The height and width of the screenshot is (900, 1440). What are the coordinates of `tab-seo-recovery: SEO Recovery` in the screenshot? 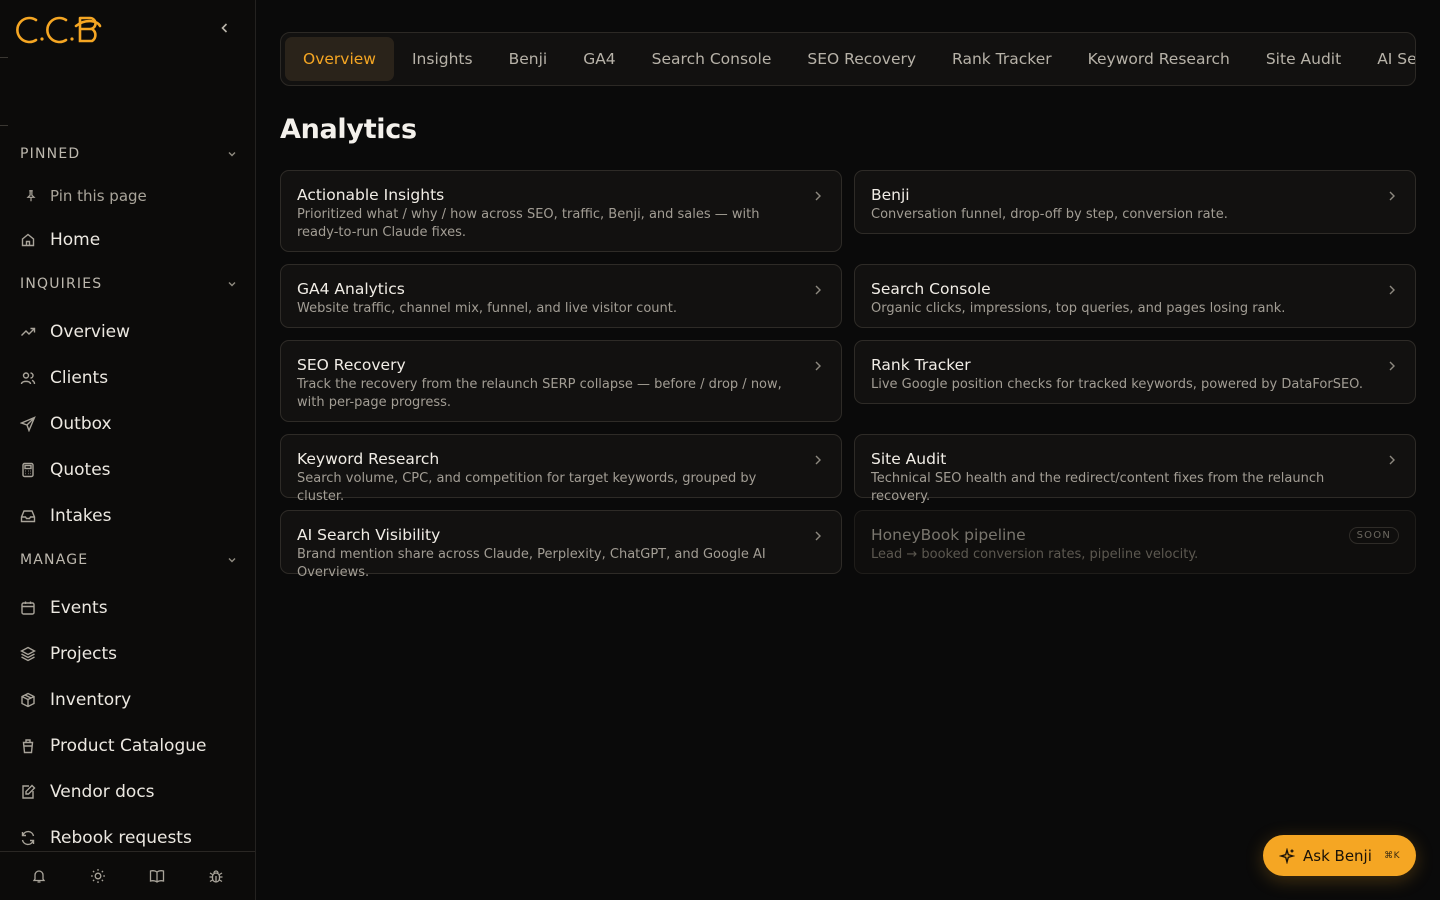 It's located at (861, 59).